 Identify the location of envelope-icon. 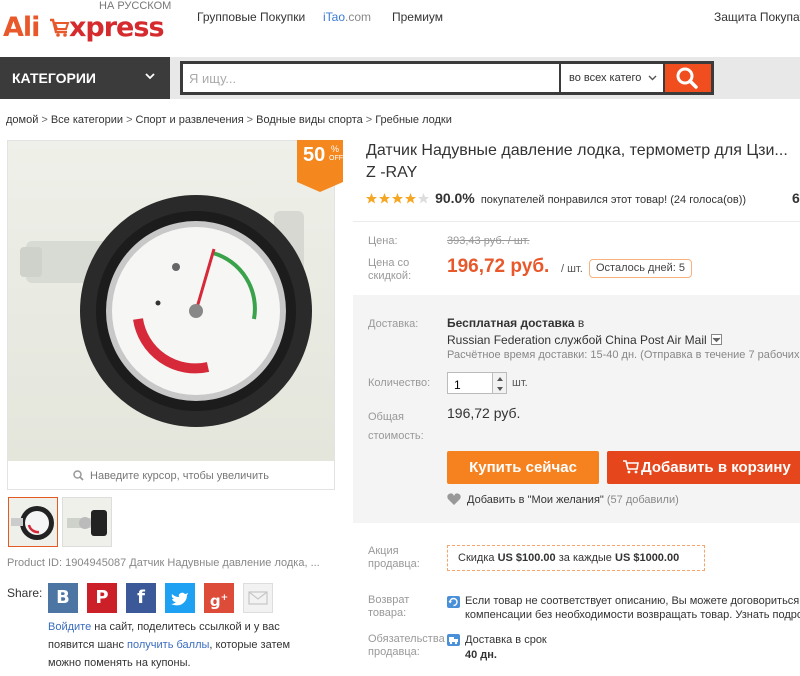
(258, 598).